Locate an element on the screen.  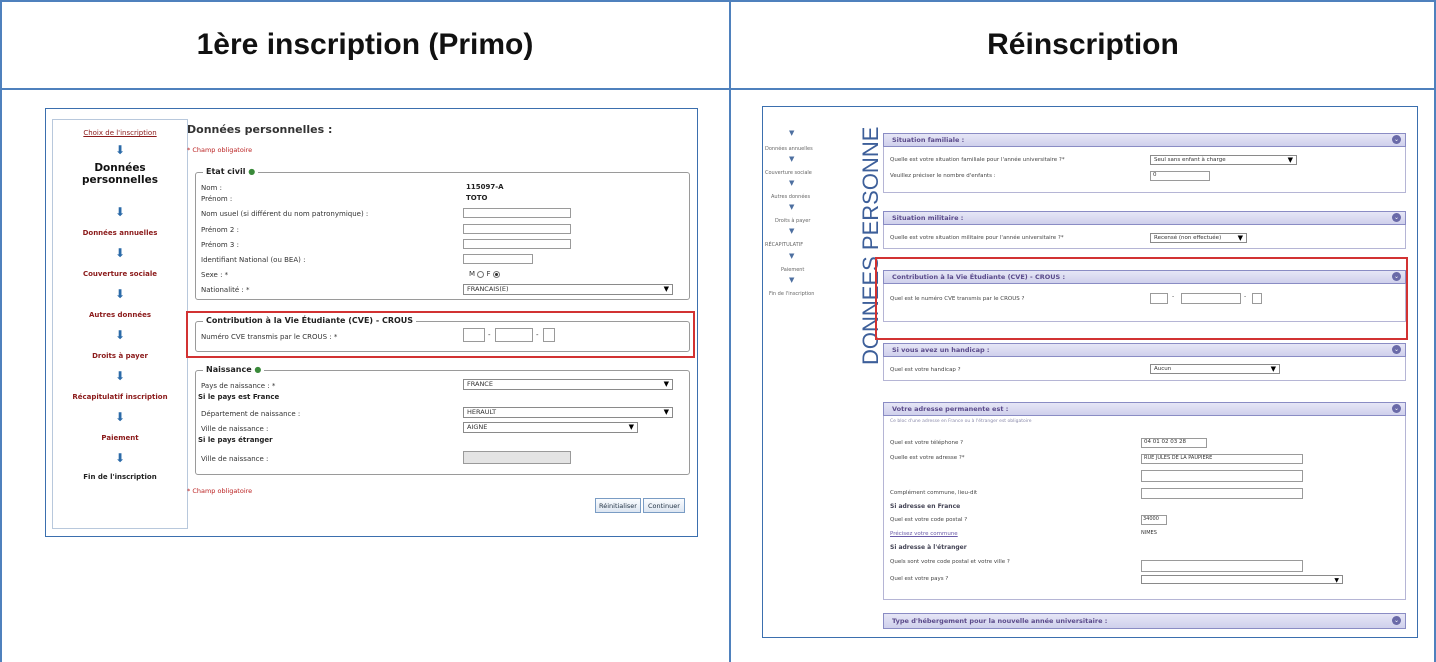
sexe-radios: M F is located at coordinates (484, 274).